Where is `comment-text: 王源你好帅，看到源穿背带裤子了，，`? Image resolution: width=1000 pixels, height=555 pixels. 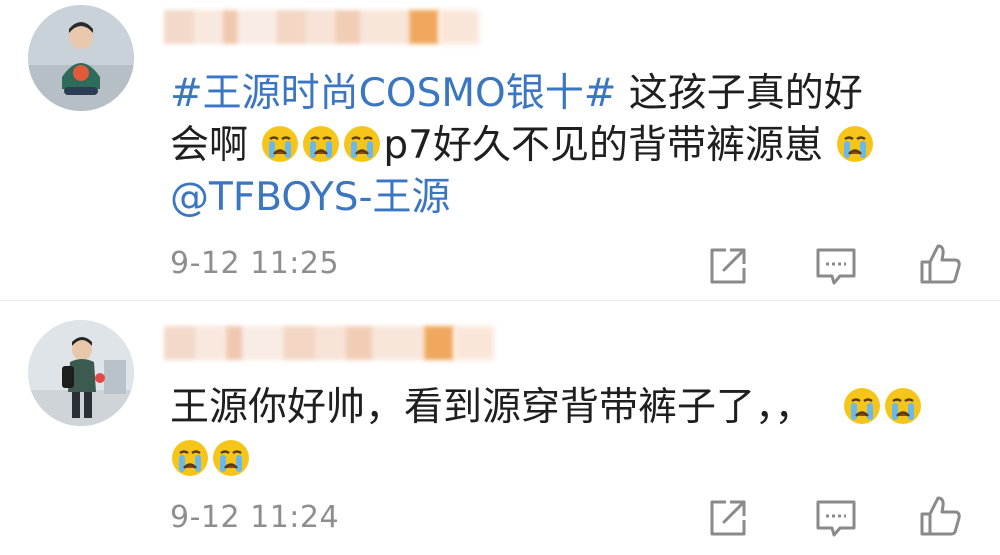
comment-text: 王源你好帅，看到源穿背带裤子了，， is located at coordinates (547, 434).